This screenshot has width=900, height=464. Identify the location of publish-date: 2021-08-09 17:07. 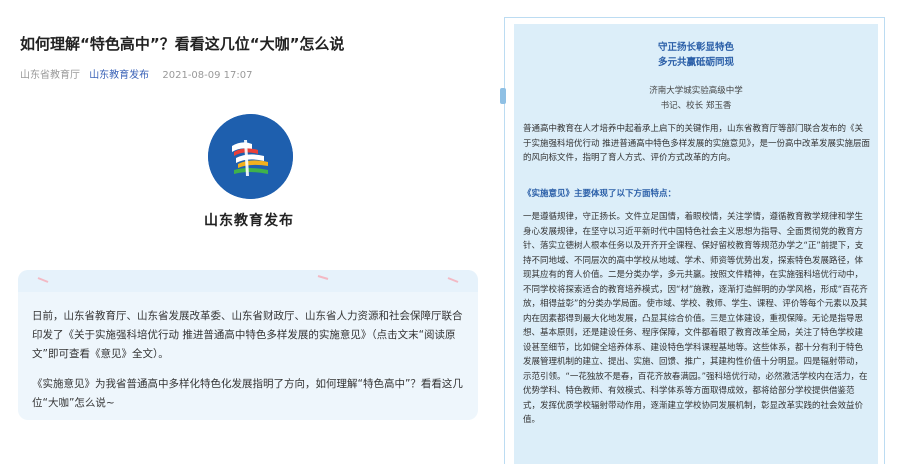
(207, 75).